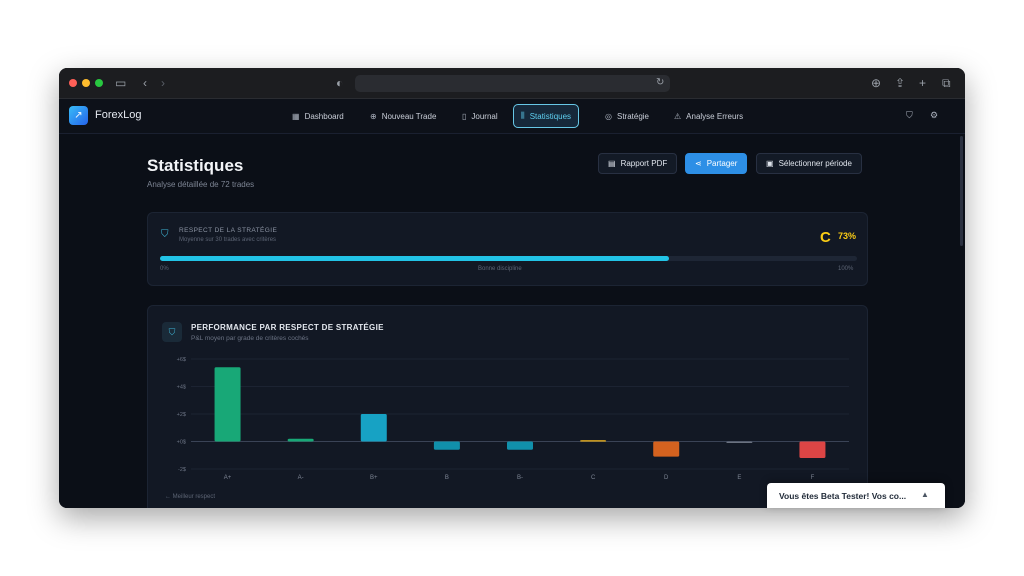  I want to click on nav-label: Journal, so click(484, 116).